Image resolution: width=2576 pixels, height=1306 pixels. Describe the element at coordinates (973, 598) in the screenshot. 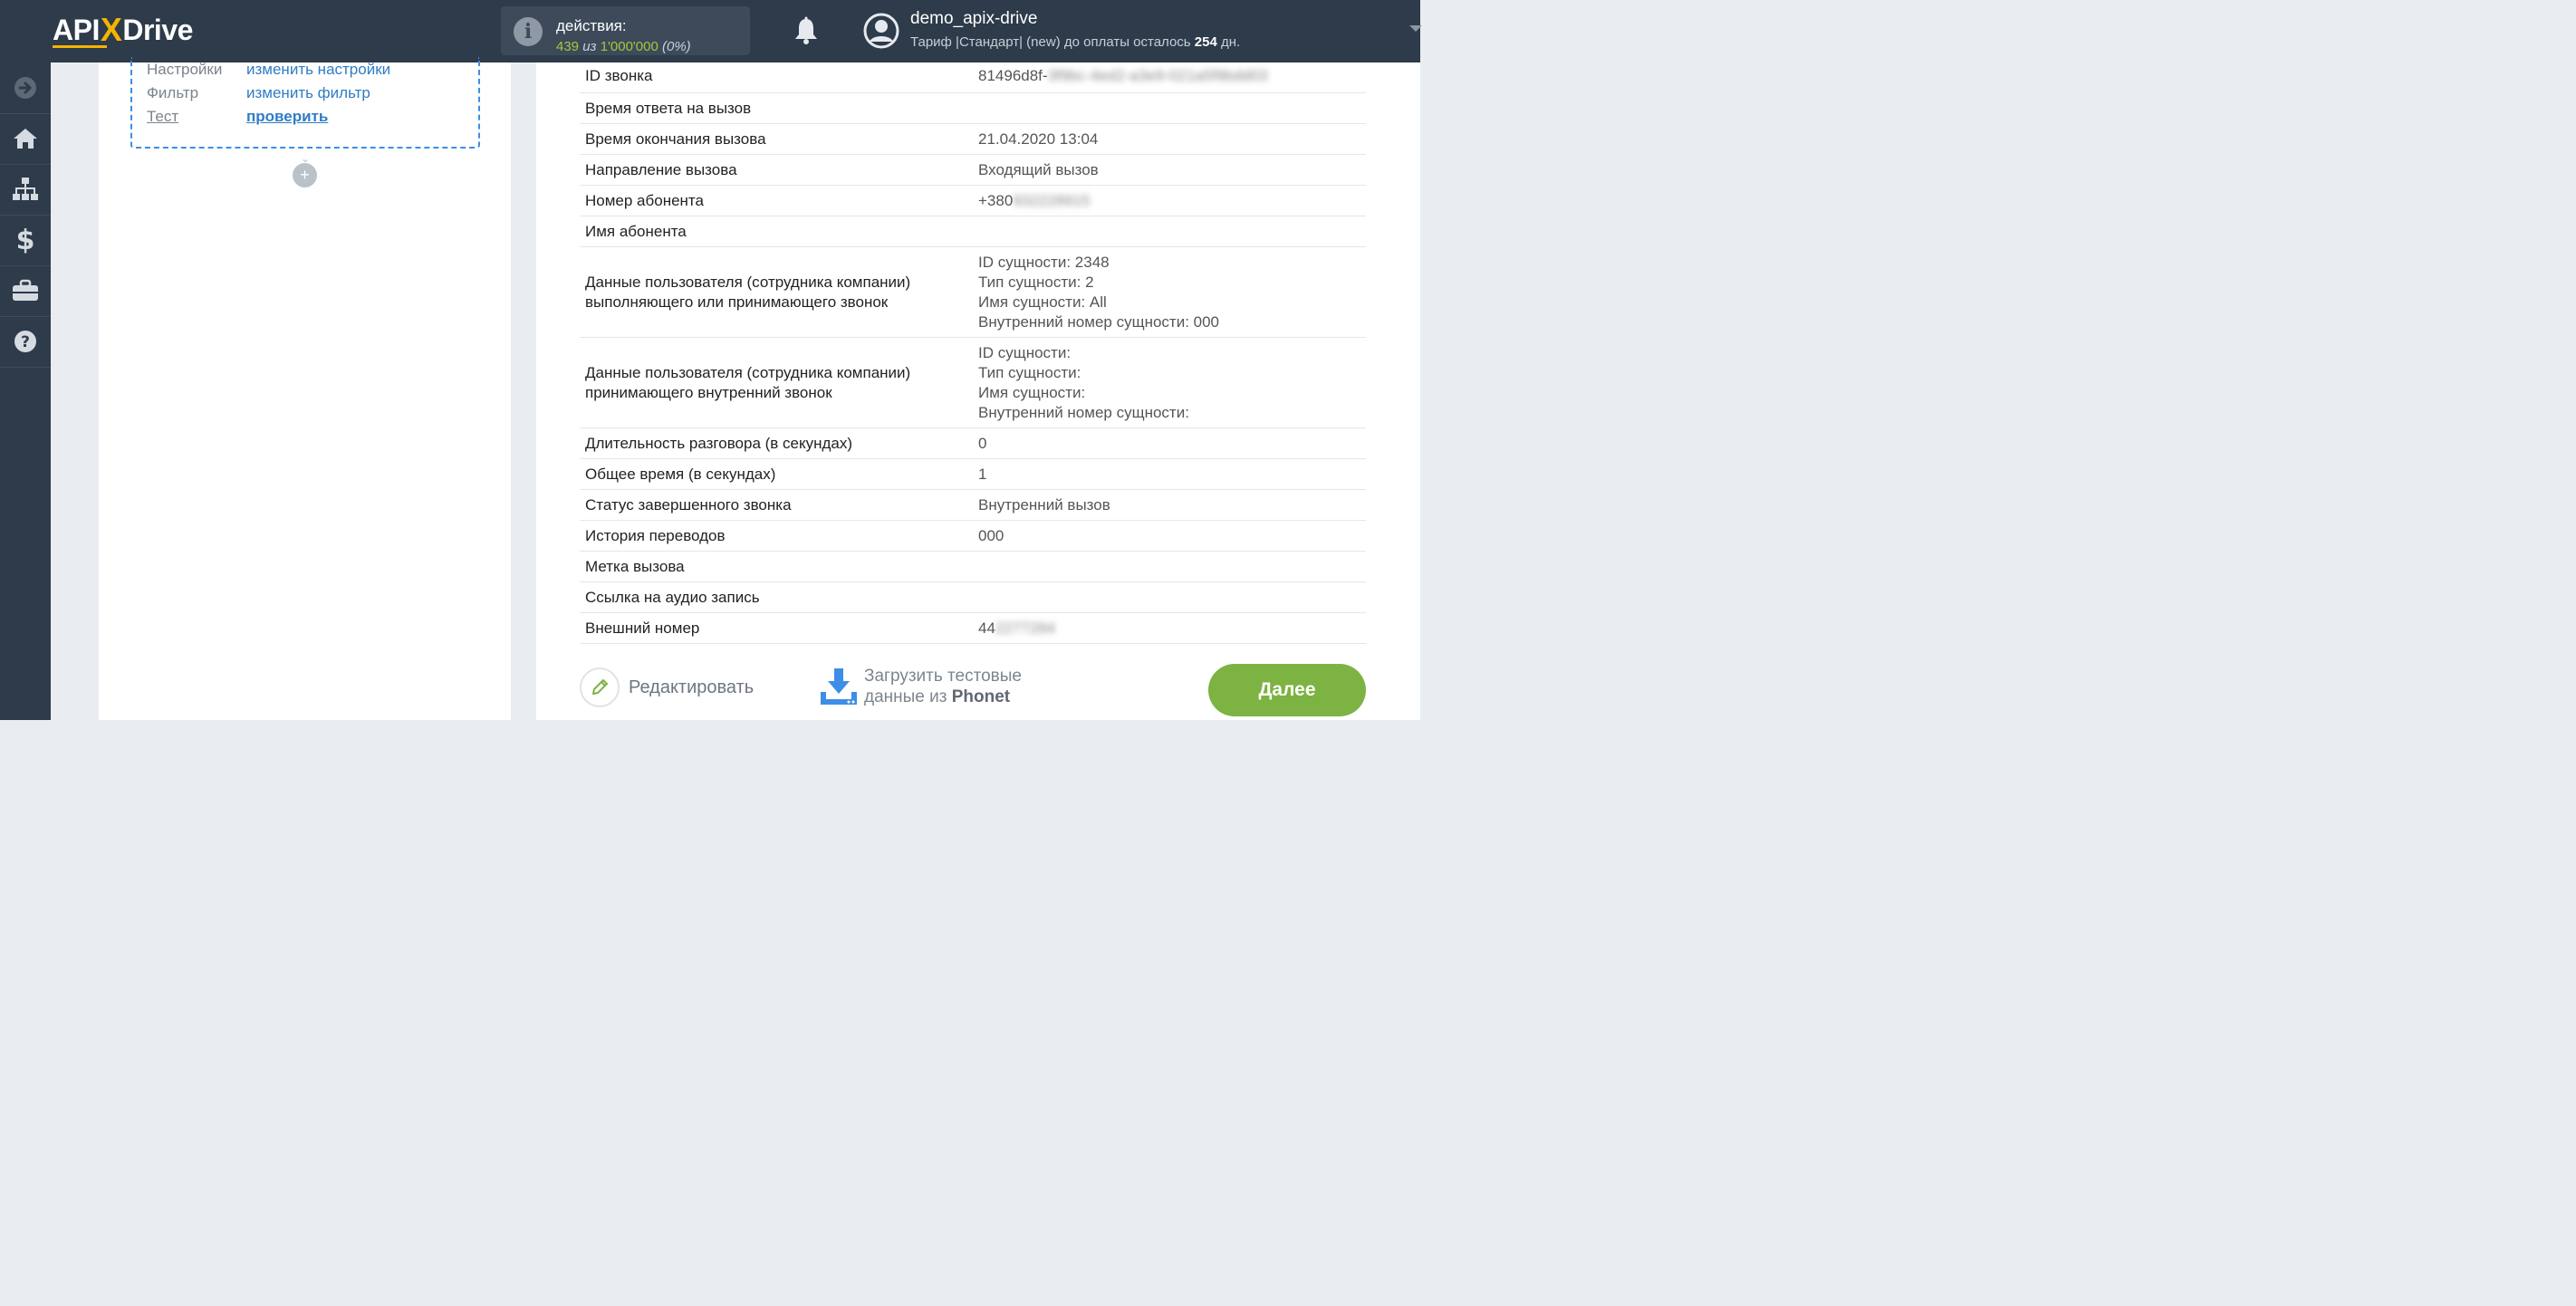

I see `table-row: Ссылка на аудио запись` at that location.